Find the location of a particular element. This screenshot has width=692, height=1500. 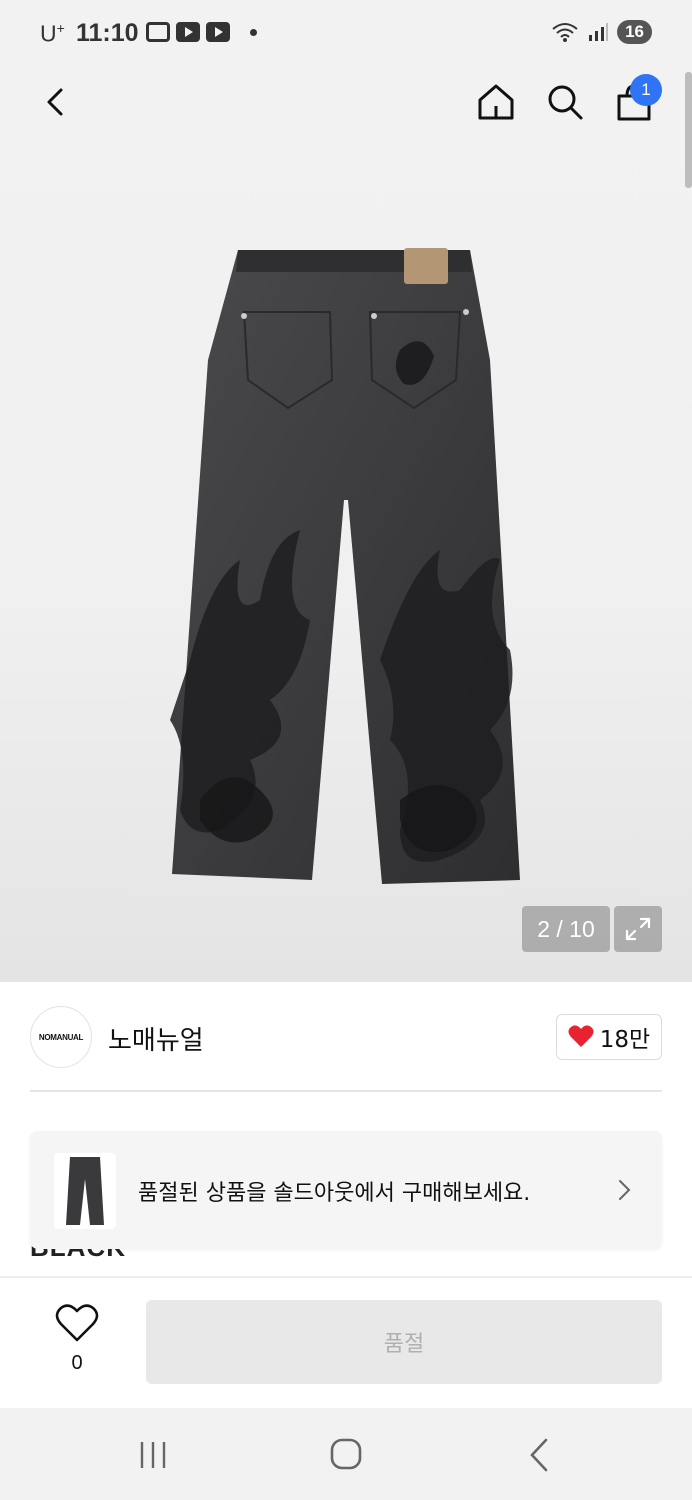

status-bar: U+ 11:10 16 is located at coordinates (346, 33).